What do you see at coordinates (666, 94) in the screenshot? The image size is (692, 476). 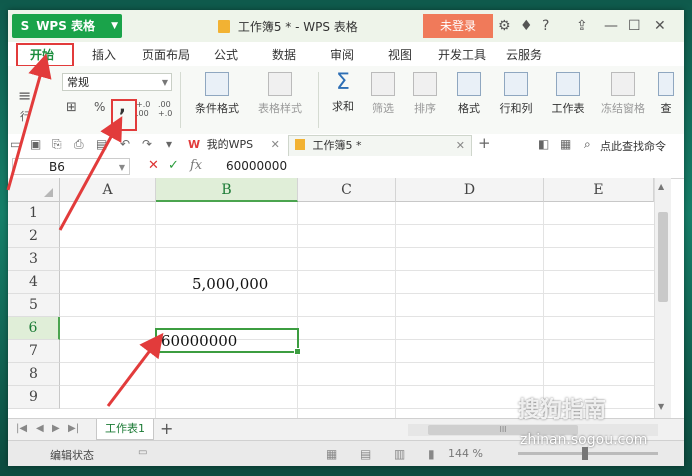 I see `find-button: 查` at bounding box center [666, 94].